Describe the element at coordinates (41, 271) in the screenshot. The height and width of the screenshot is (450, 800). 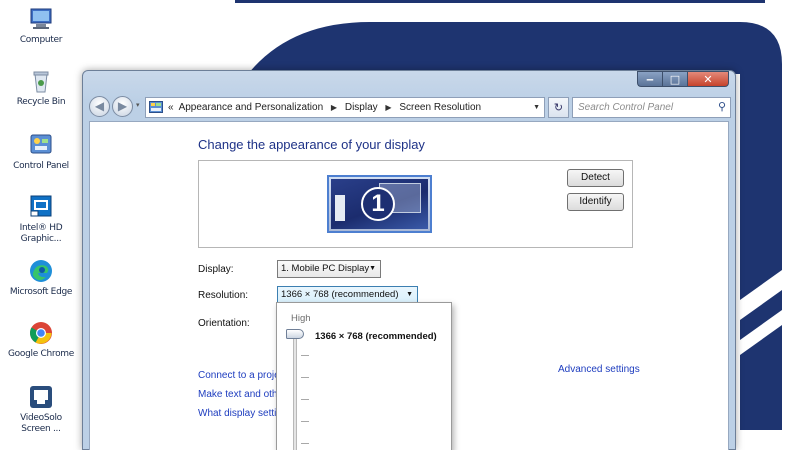
I see `edge-icon` at that location.